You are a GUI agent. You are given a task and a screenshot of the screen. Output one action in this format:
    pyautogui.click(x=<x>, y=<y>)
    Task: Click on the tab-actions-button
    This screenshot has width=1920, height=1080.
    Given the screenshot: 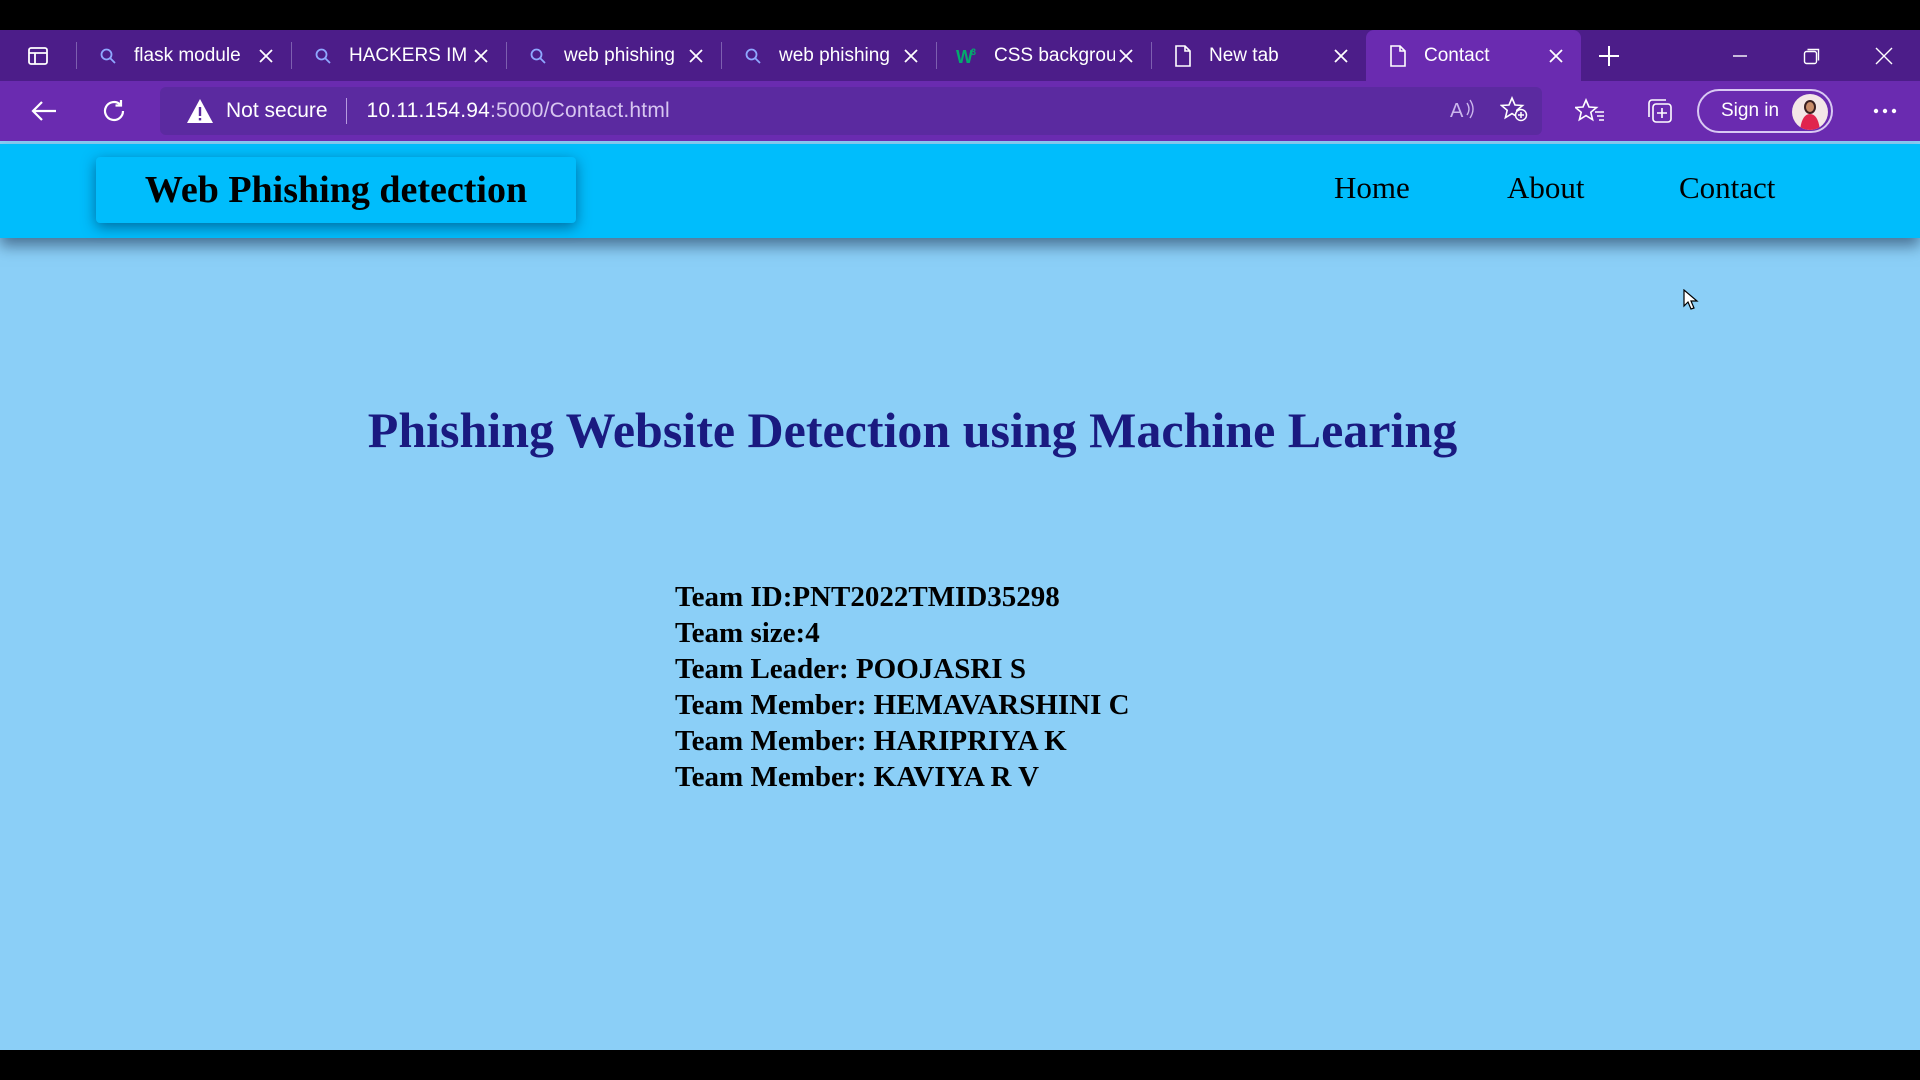 What is the action you would take?
    pyautogui.click(x=38, y=55)
    